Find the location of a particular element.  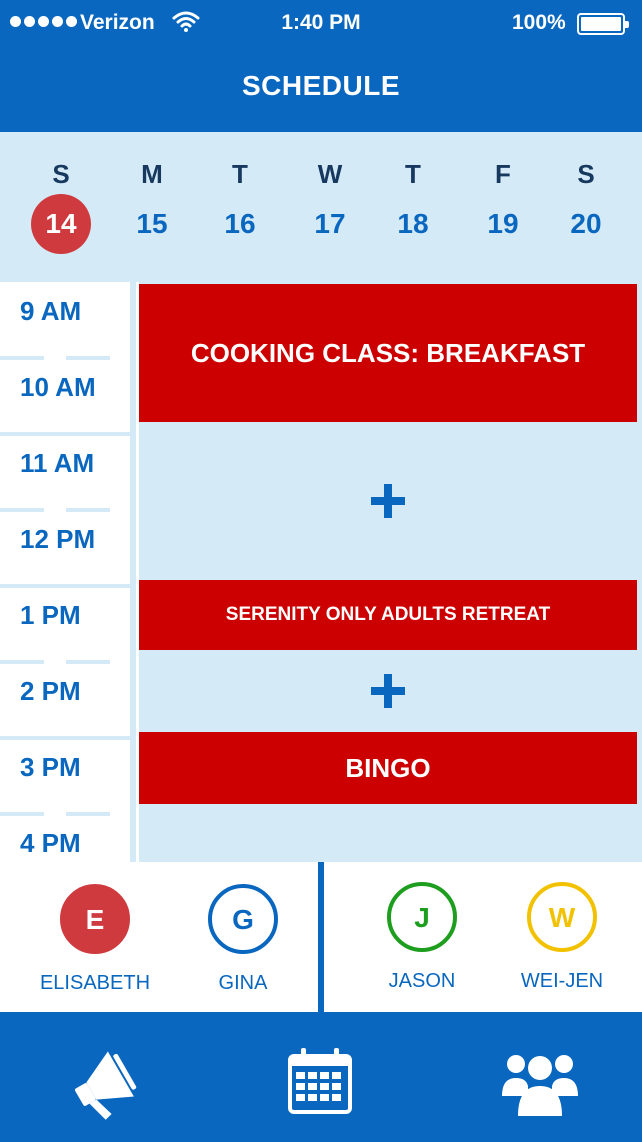

time-label: 9 AM is located at coordinates (51, 311).